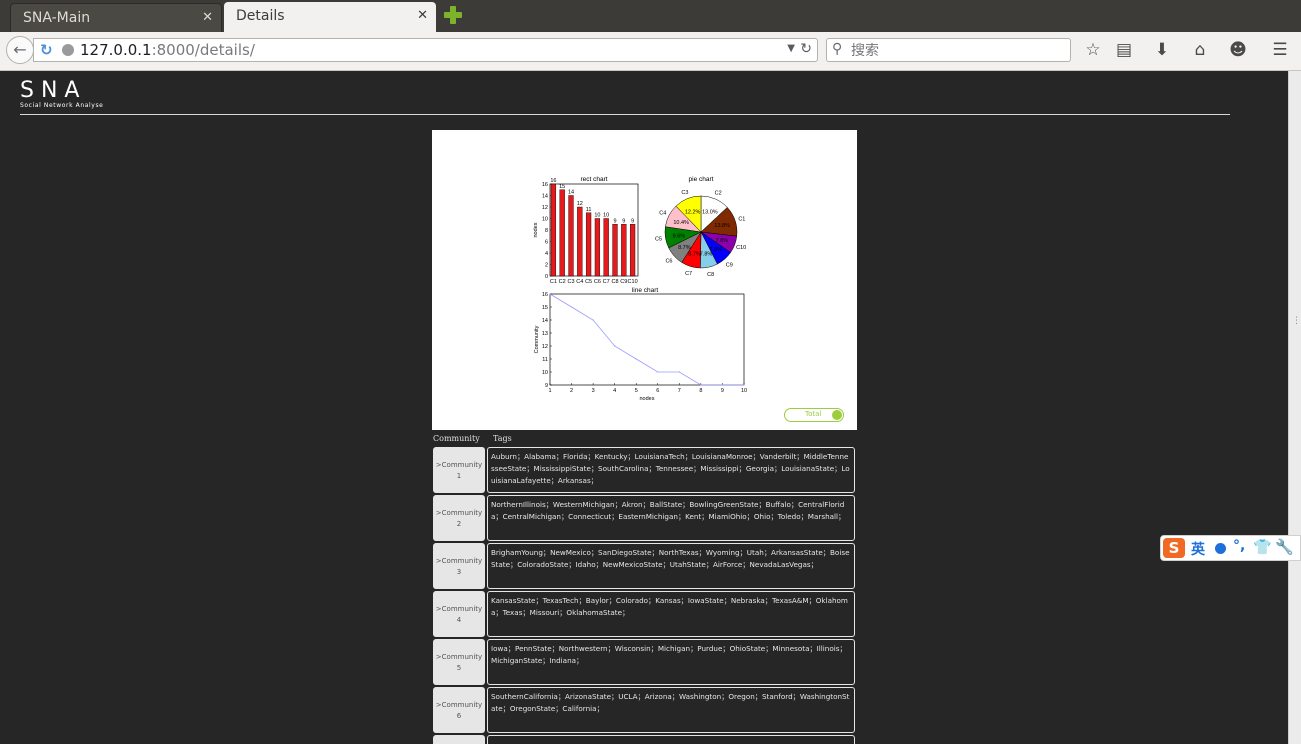  What do you see at coordinates (1220, 548) in the screenshot?
I see `ime-status-icon` at bounding box center [1220, 548].